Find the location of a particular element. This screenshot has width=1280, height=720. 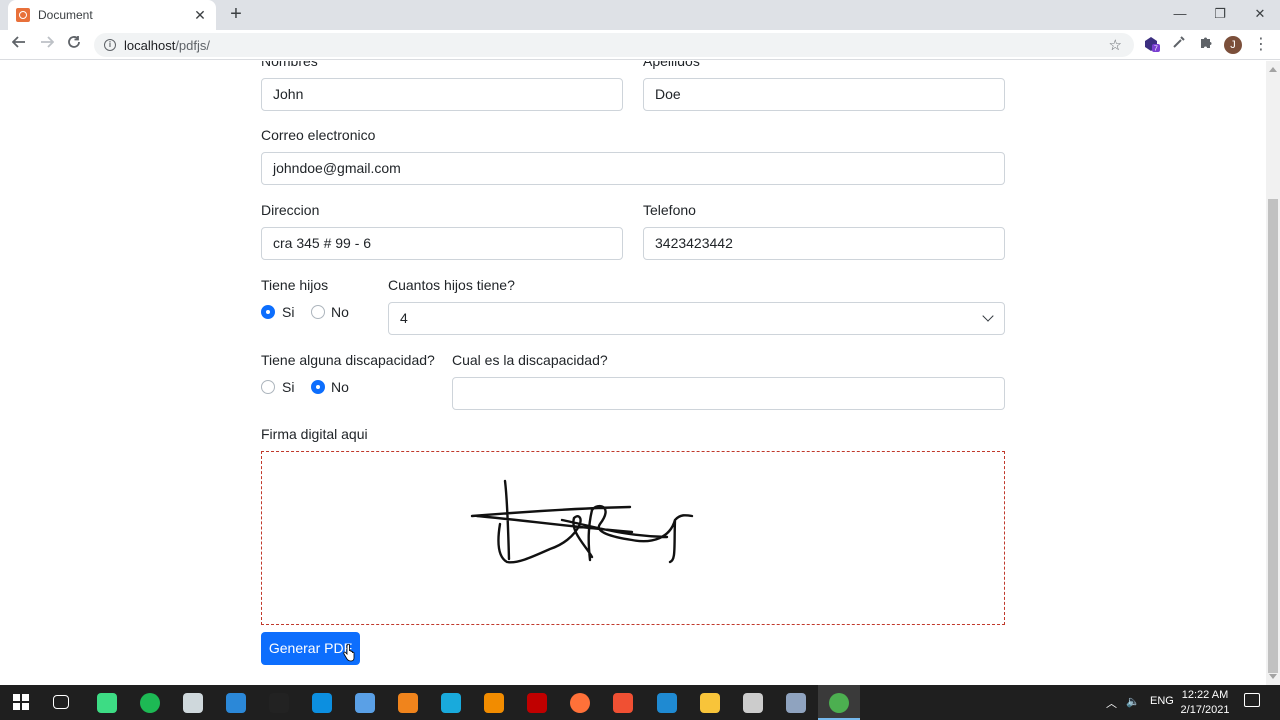

nombres-label: Nombres is located at coordinates (289, 65).